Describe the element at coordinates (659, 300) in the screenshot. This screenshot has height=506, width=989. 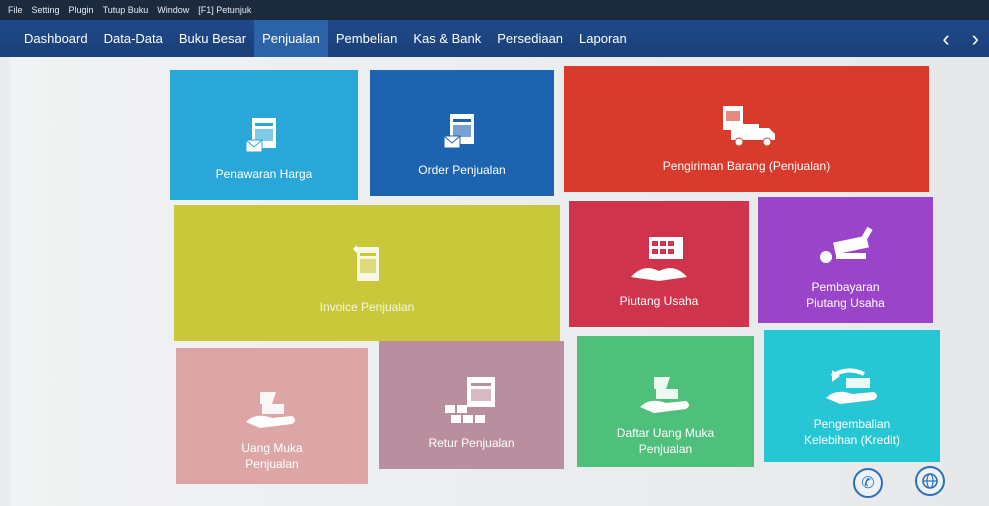
I see `tile-label: Piutang Usaha` at that location.